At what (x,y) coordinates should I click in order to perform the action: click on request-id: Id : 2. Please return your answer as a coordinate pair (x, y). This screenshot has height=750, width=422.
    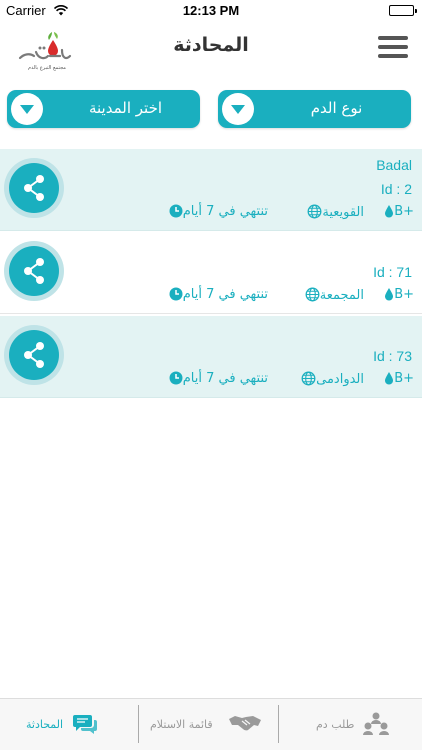
    Looking at the image, I should click on (396, 189).